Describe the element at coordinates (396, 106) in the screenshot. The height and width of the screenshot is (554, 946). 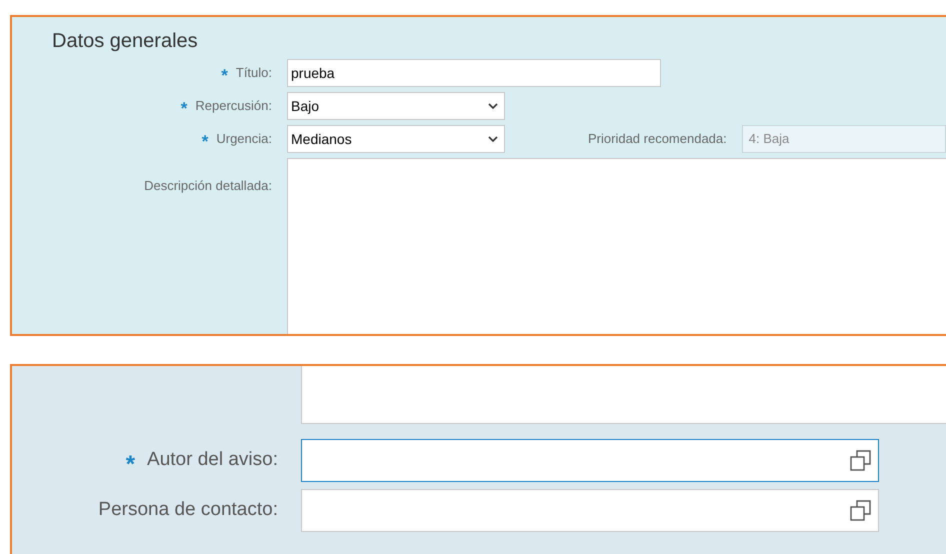
I see `dropdown: Bajo` at that location.